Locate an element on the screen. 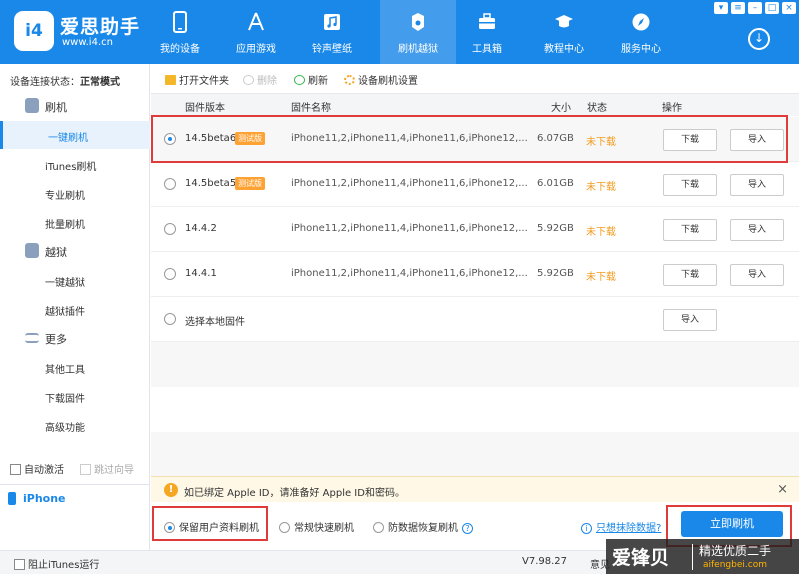 The width and height of the screenshot is (799, 574). nav-label: 我的设备 is located at coordinates (180, 49).